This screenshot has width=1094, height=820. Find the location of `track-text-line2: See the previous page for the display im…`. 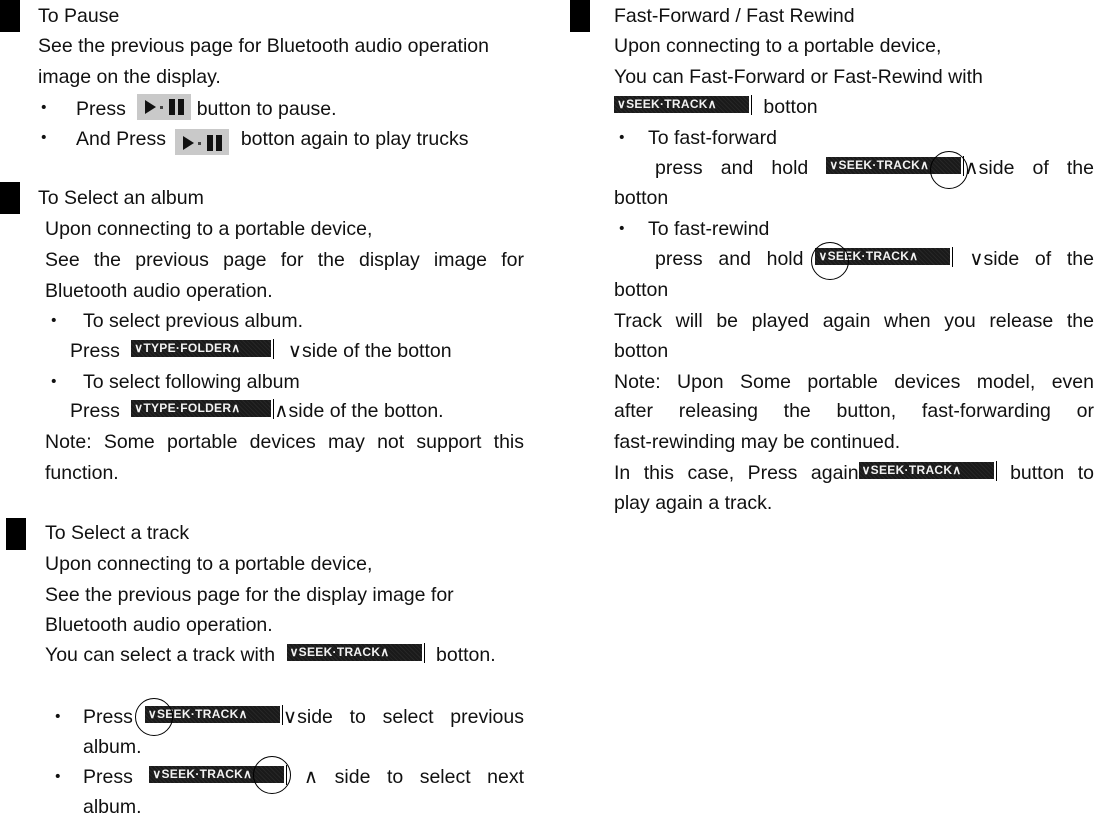

track-text-line2: See the previous page for the display im… is located at coordinates (249, 595).